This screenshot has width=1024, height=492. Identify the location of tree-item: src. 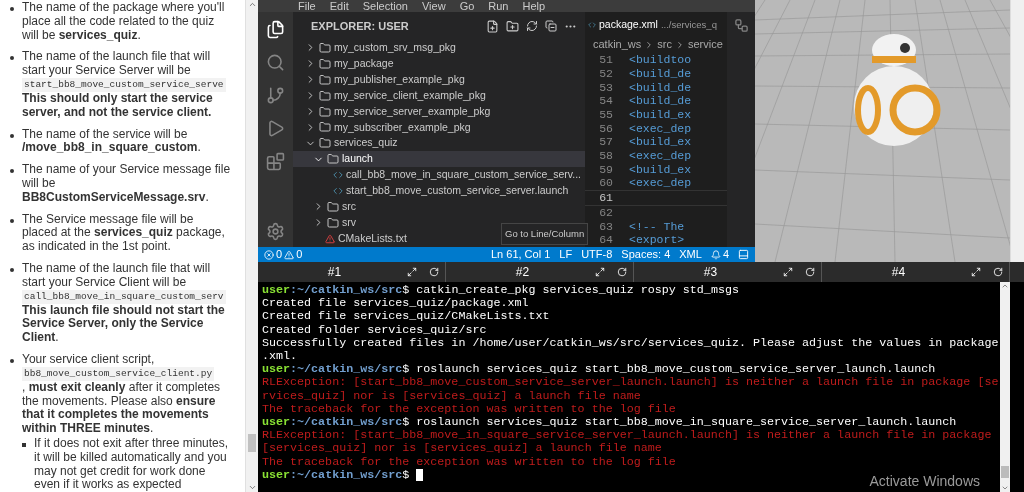
(439, 206).